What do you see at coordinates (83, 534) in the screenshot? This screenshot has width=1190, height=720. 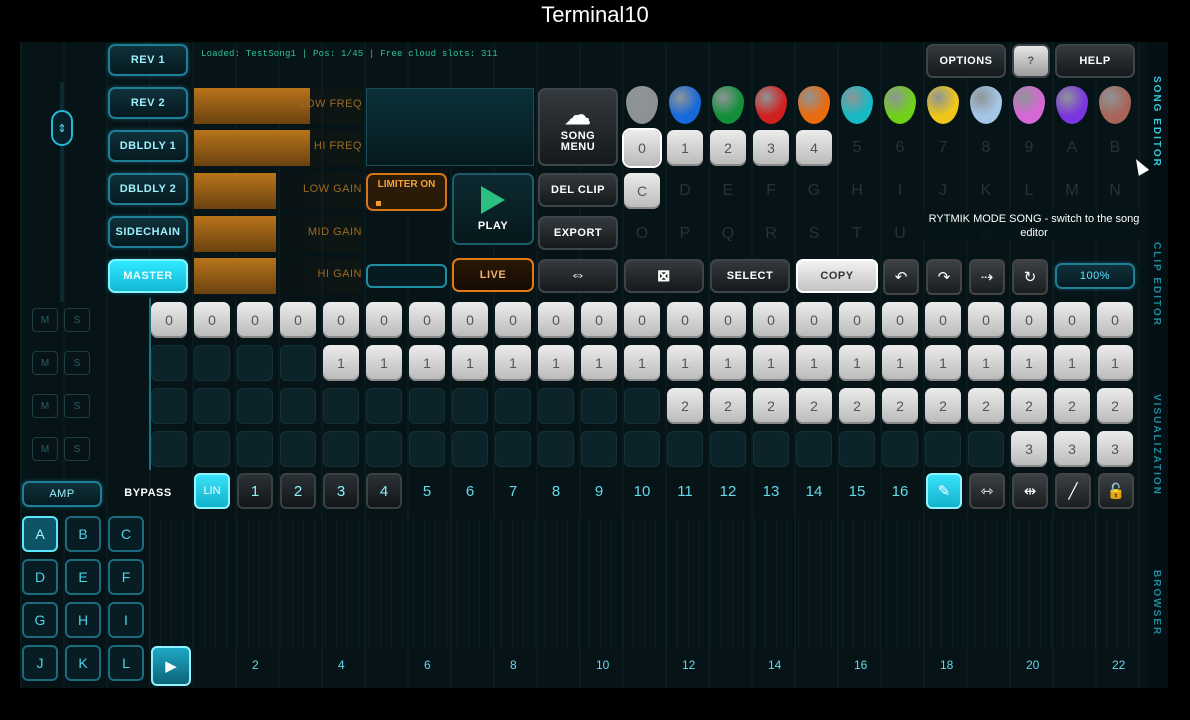 I see `pattern-b: B` at bounding box center [83, 534].